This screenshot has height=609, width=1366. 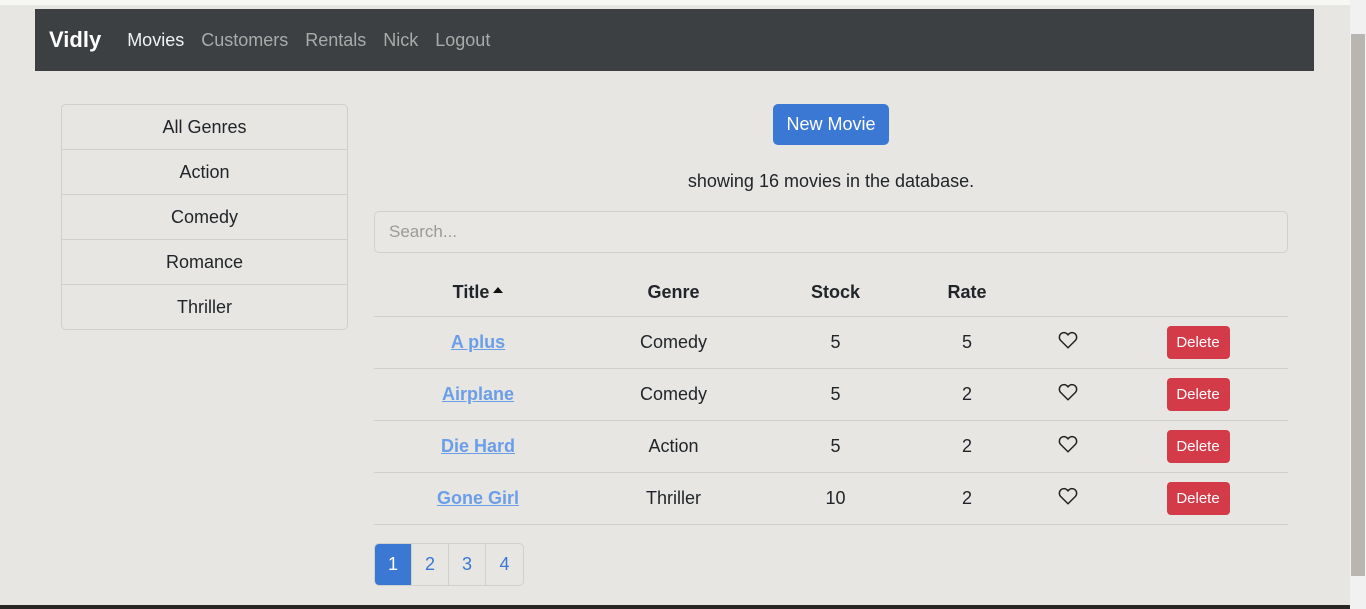 I want to click on genre-item-action: Action, so click(x=204, y=172).